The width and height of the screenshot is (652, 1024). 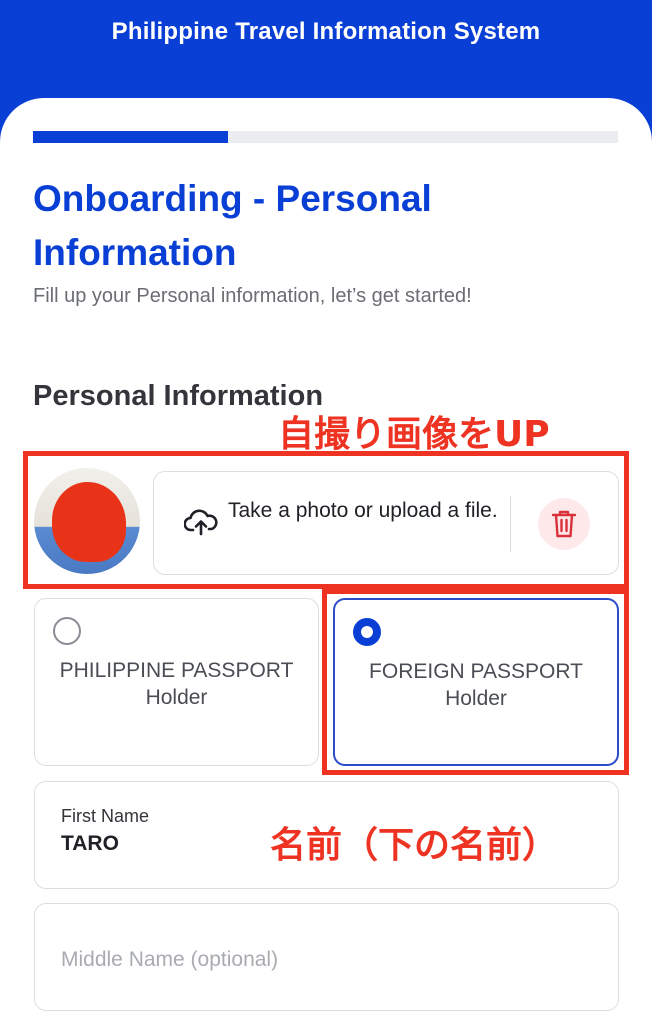 I want to click on philippine-passport-label-line1: PHILIPPINE PASSPORT, so click(x=176, y=670).